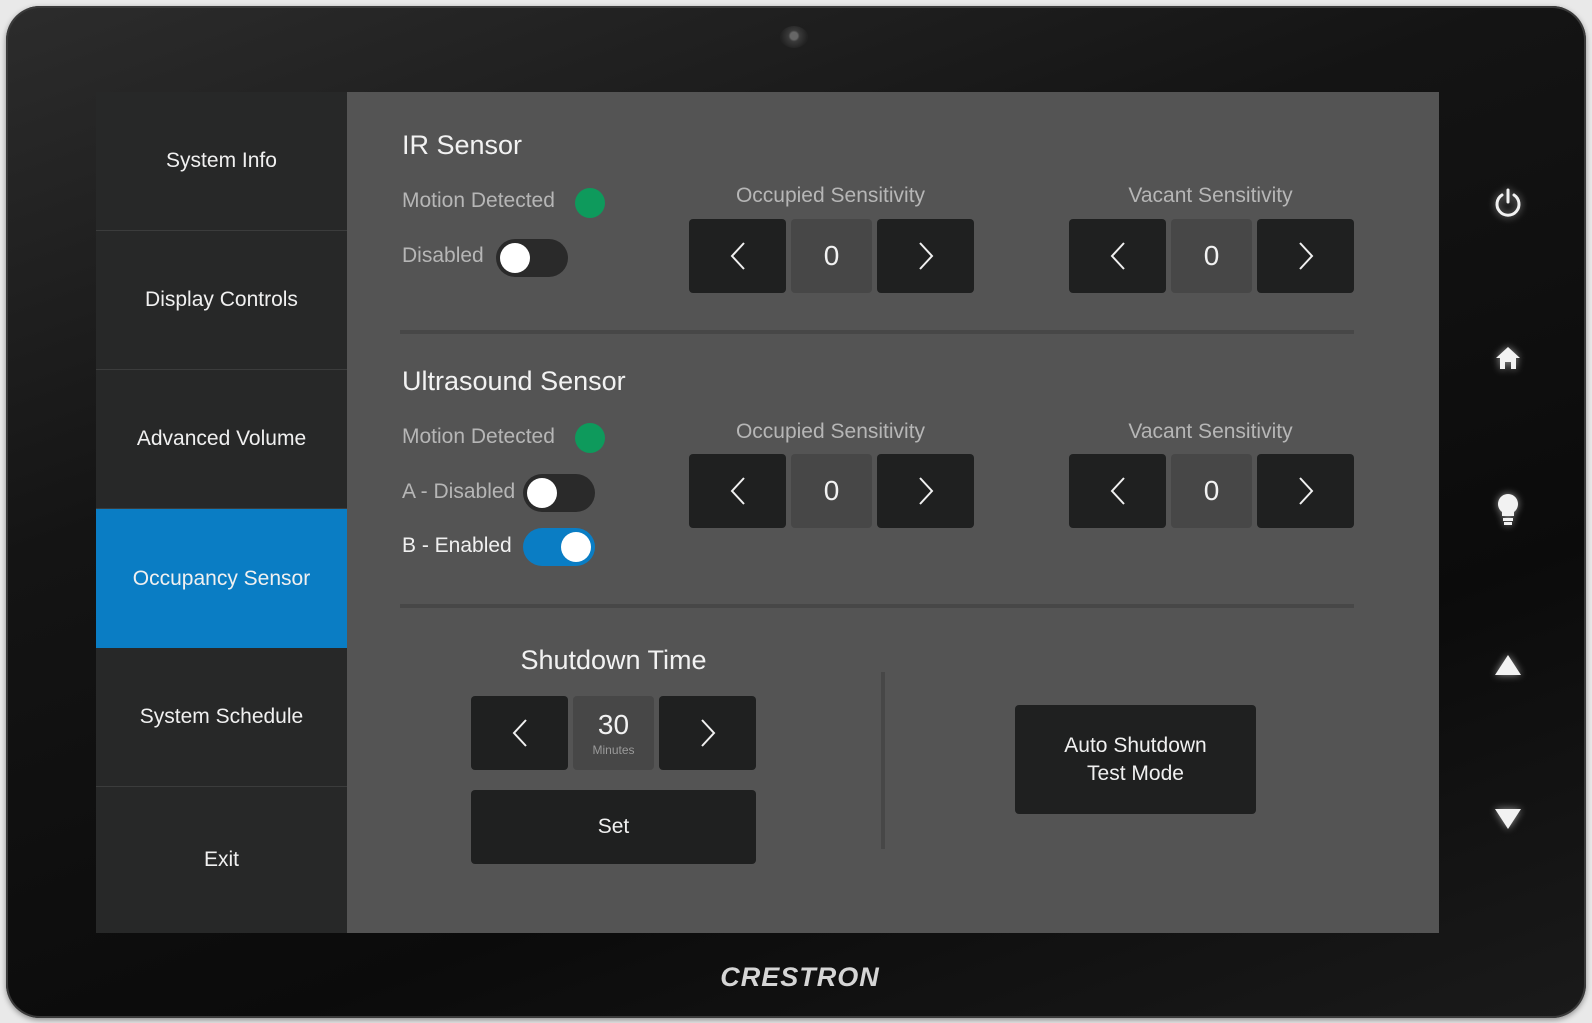 Image resolution: width=1592 pixels, height=1023 pixels. I want to click on sidebar-item-system-schedule: System Schedule, so click(221, 717).